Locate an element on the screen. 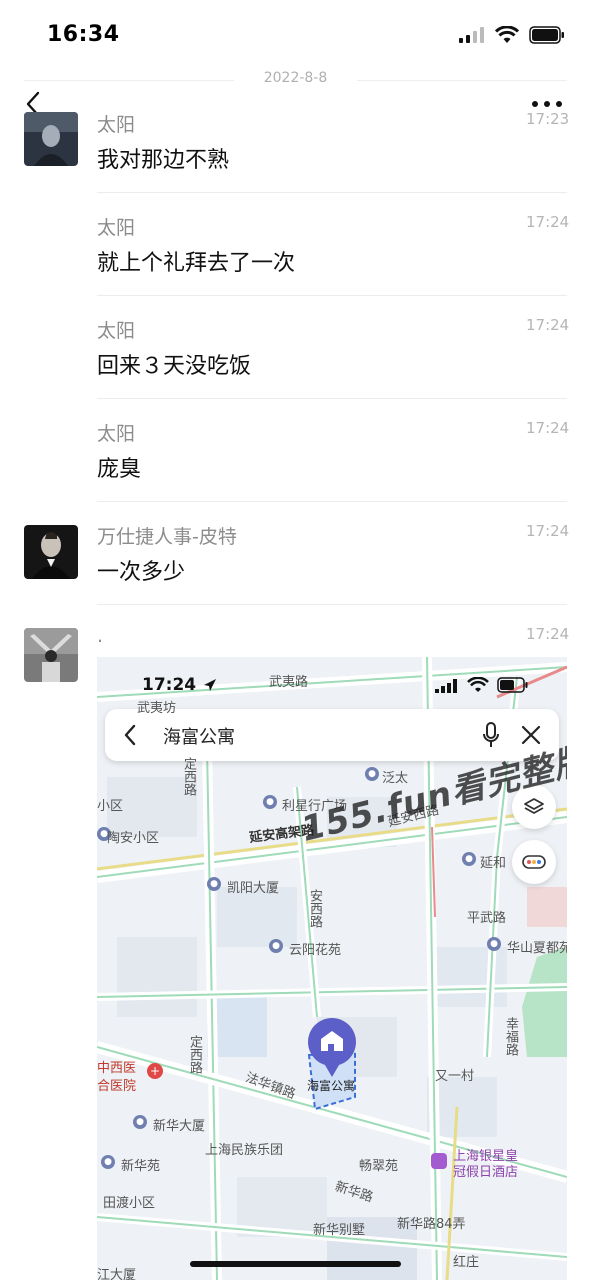 This screenshot has height=1280, width=591. sender-name: . is located at coordinates (100, 636).